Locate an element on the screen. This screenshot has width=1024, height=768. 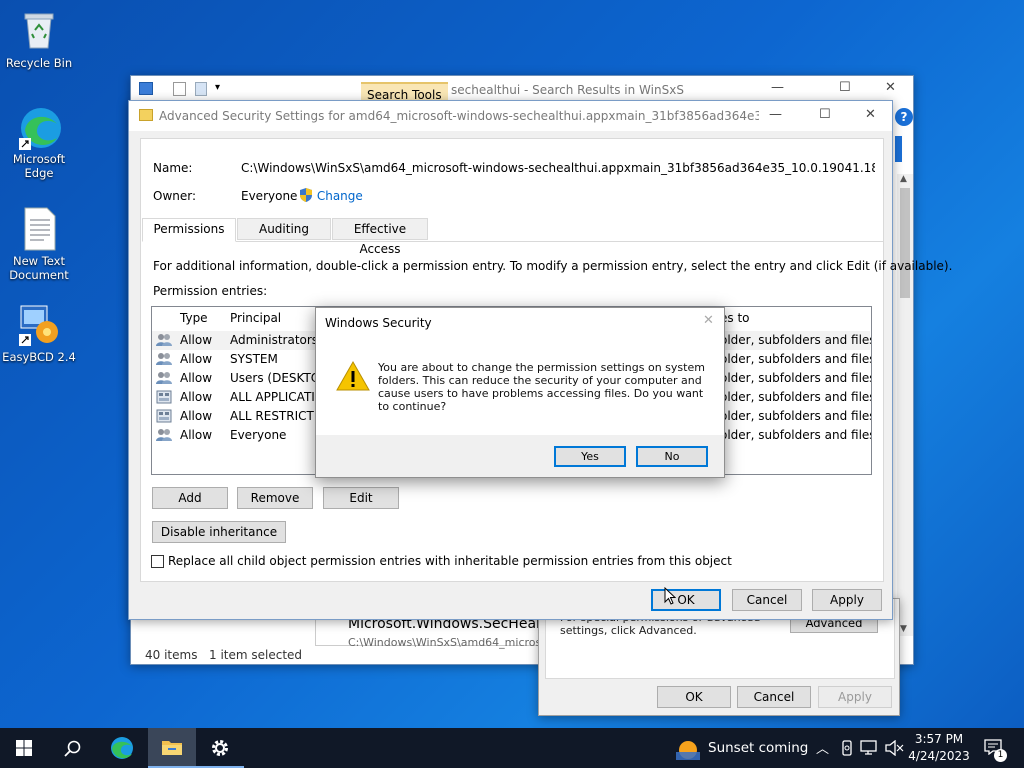
edge-icon is located at coordinates (122, 748).